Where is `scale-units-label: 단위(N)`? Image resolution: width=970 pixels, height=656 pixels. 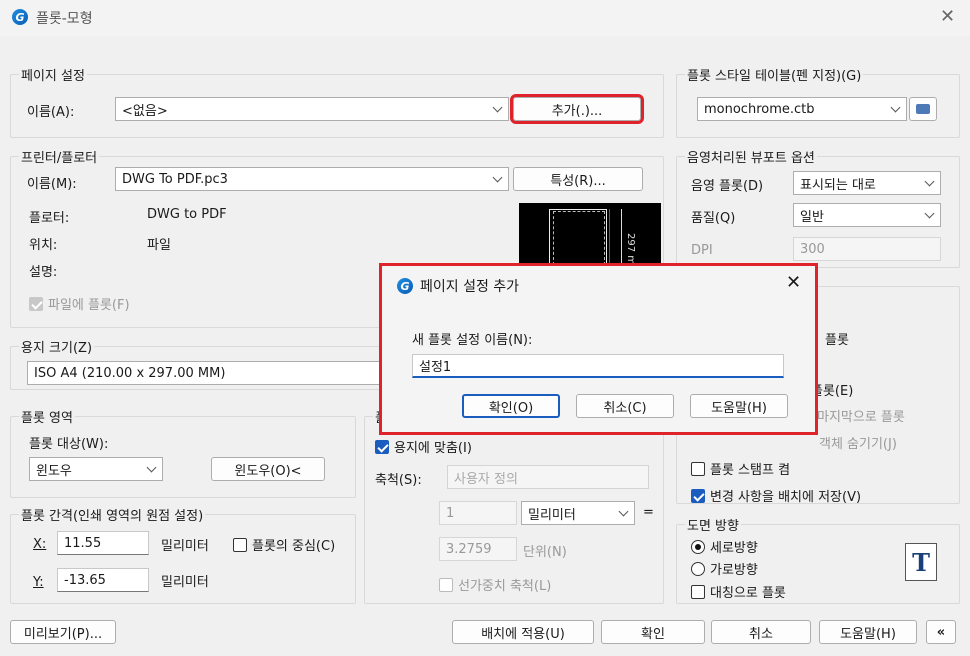
scale-units-label: 단위(N) is located at coordinates (545, 552).